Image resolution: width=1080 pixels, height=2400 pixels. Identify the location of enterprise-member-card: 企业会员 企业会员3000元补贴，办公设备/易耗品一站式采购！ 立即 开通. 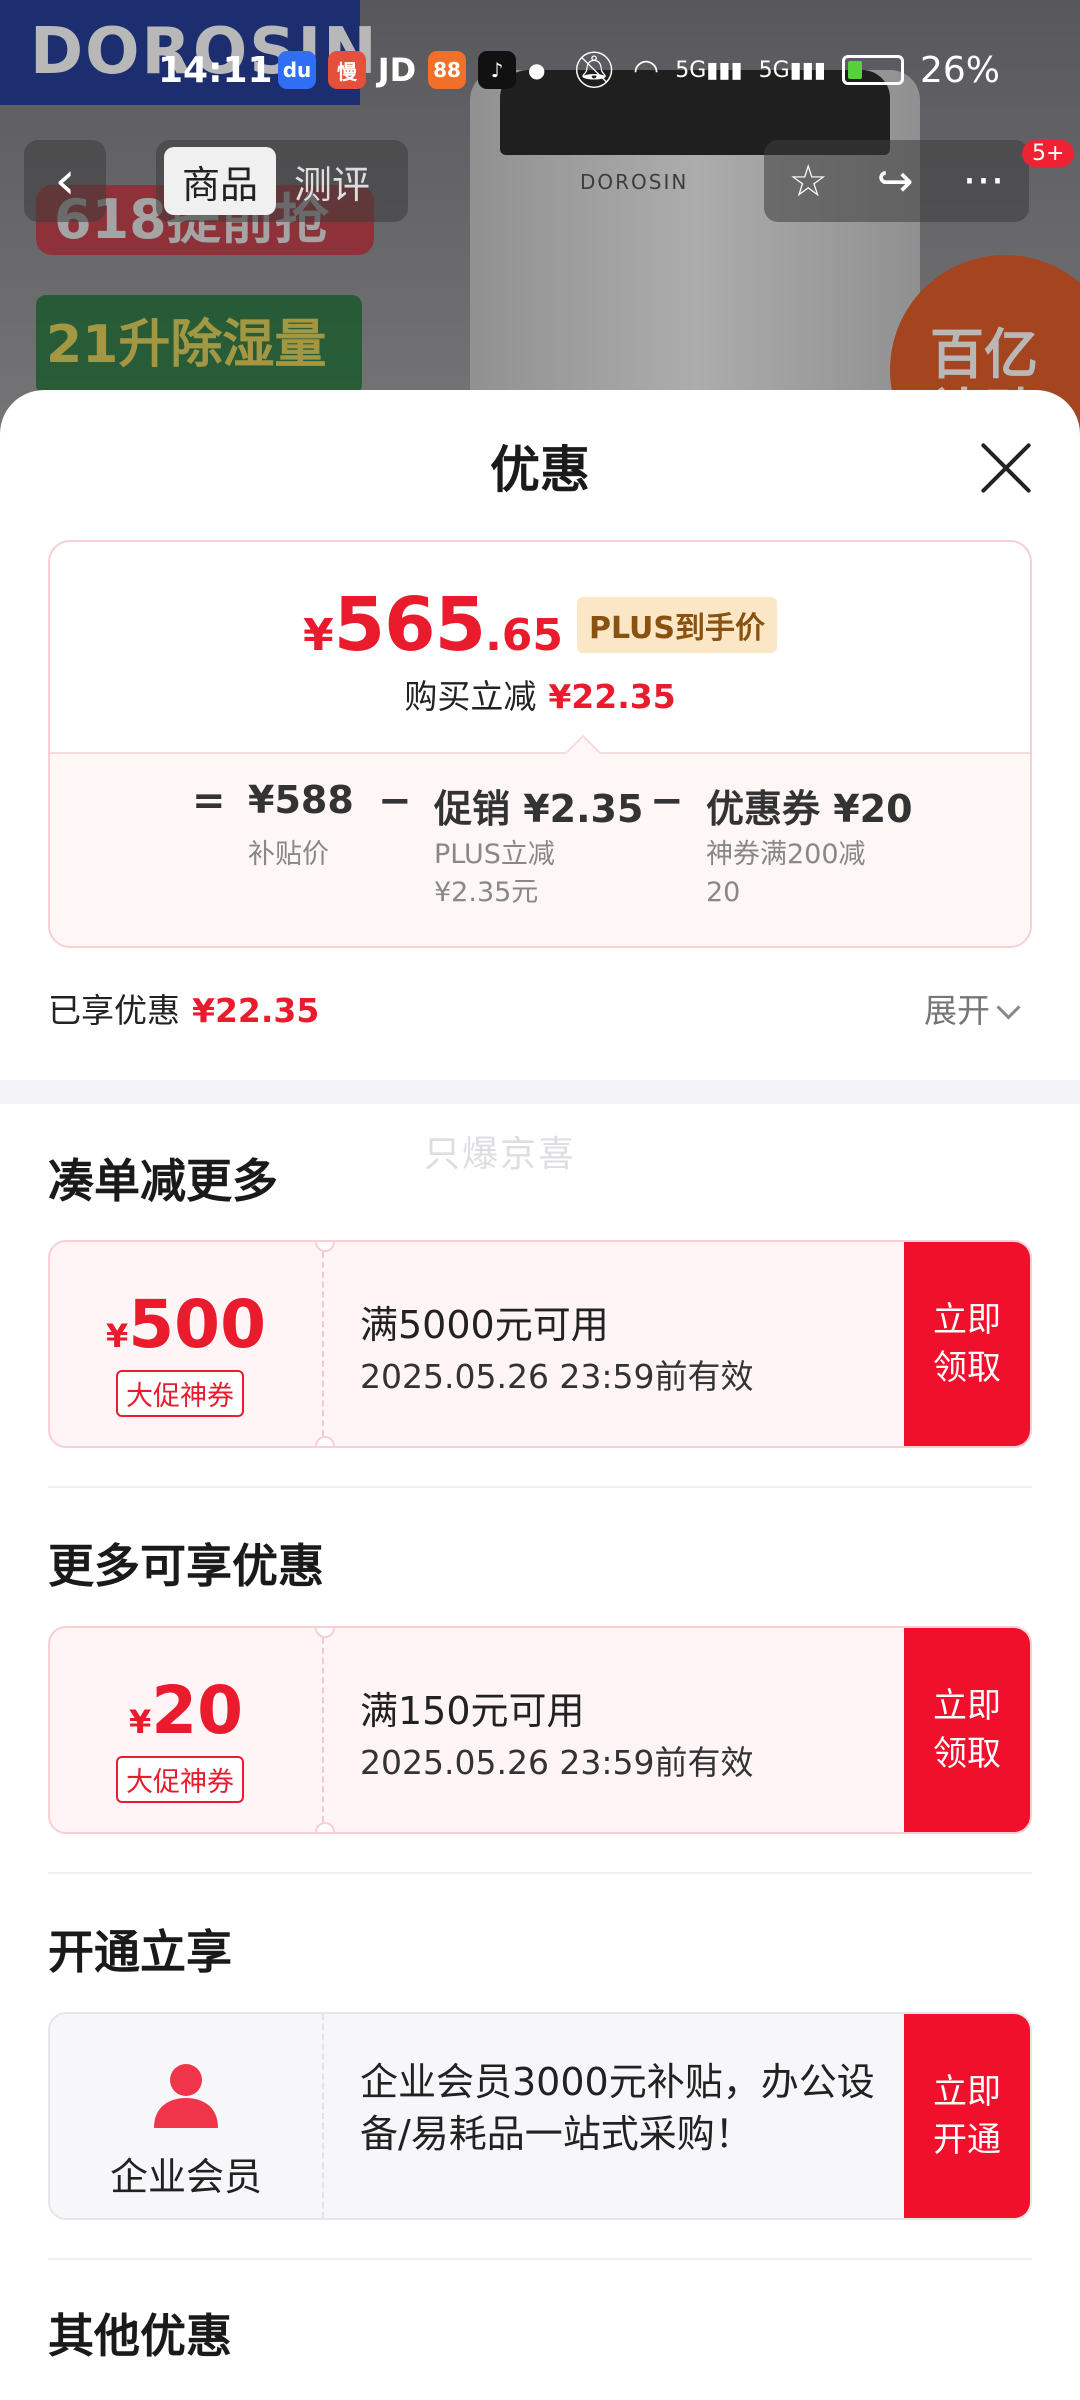
(540, 2116).